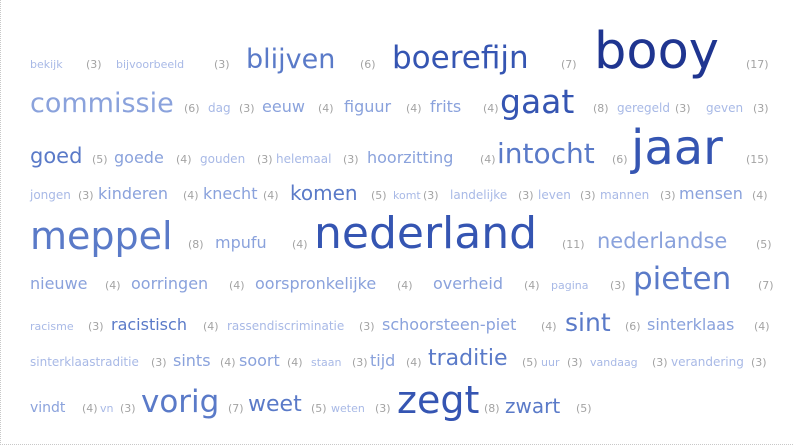  Describe the element at coordinates (588, 322) in the screenshot. I see `tag-sint: sint` at that location.